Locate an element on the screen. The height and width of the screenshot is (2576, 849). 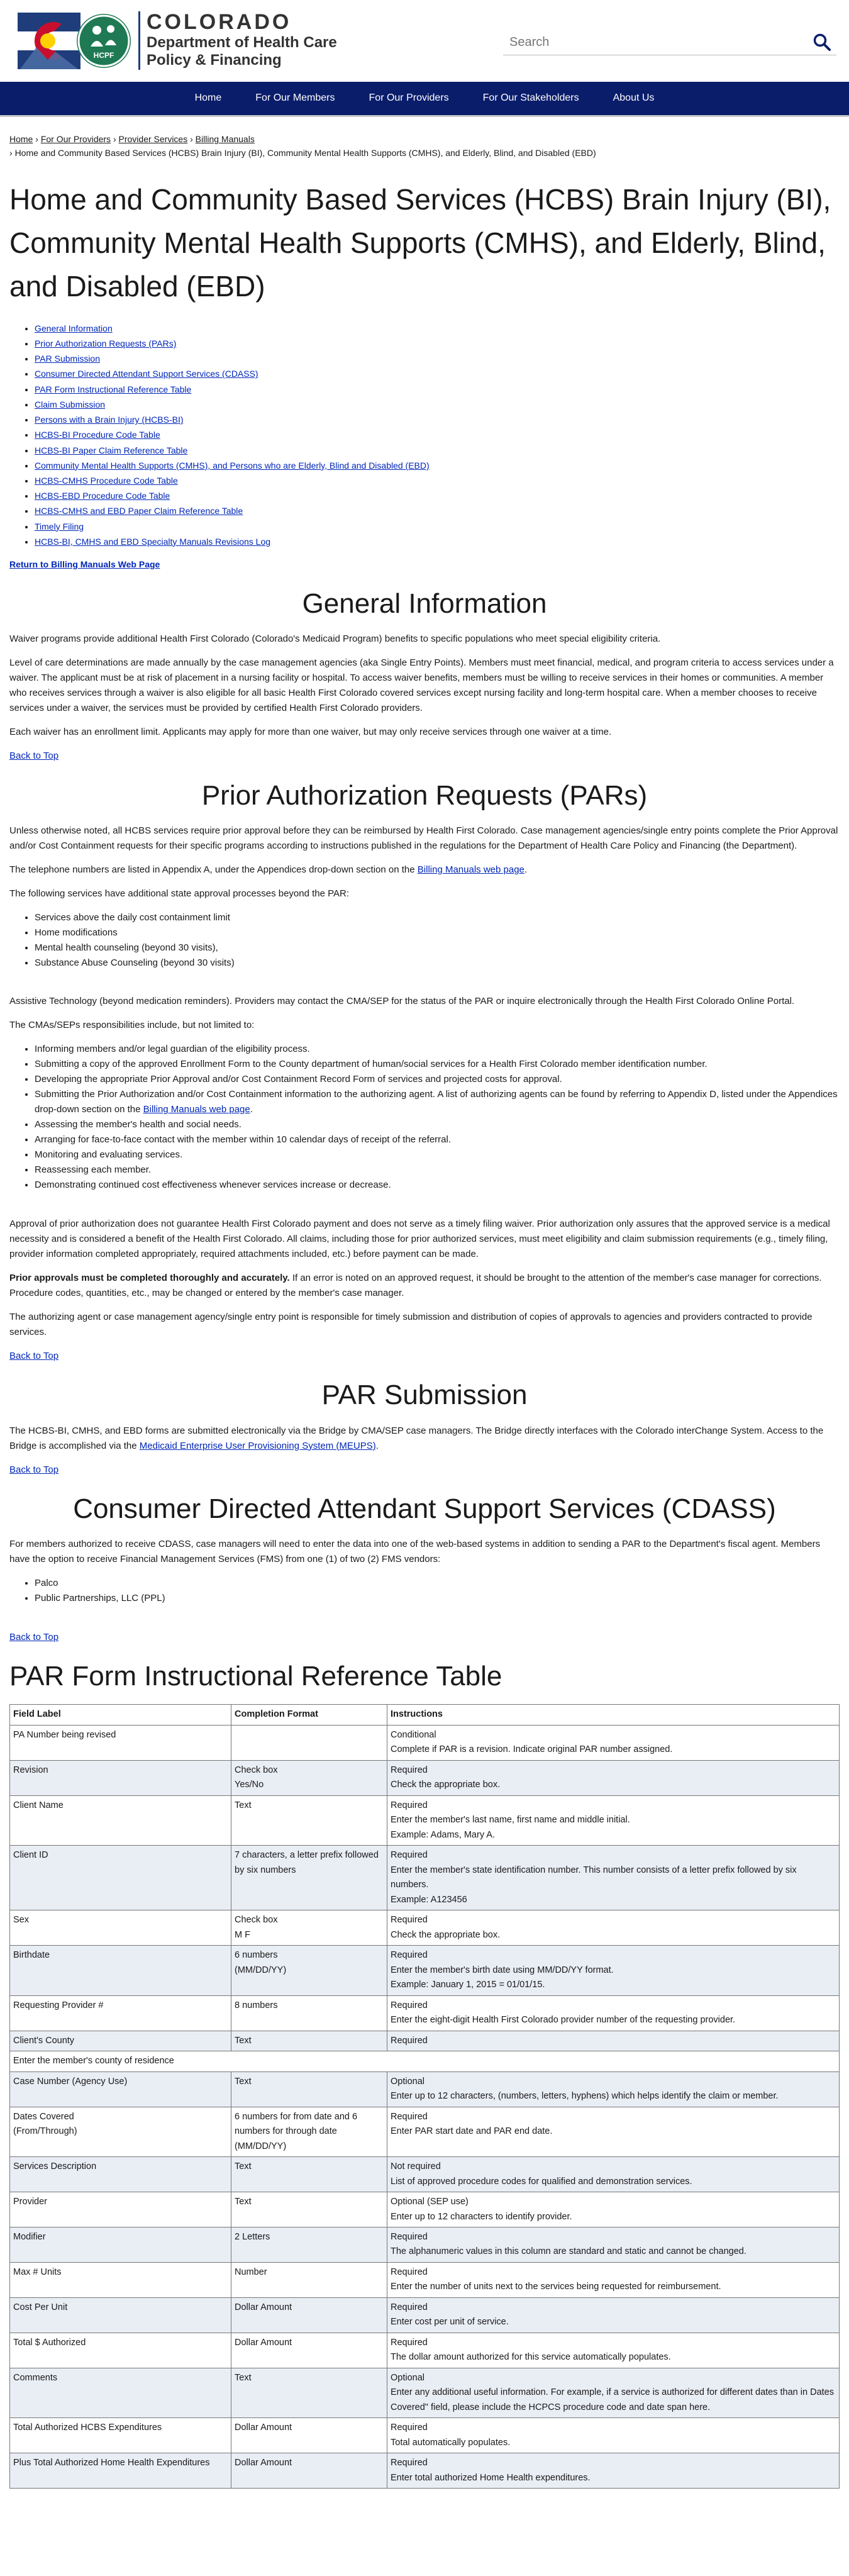
toc-item: HCBS-BI Paper Claim Reference Table is located at coordinates (437, 450).